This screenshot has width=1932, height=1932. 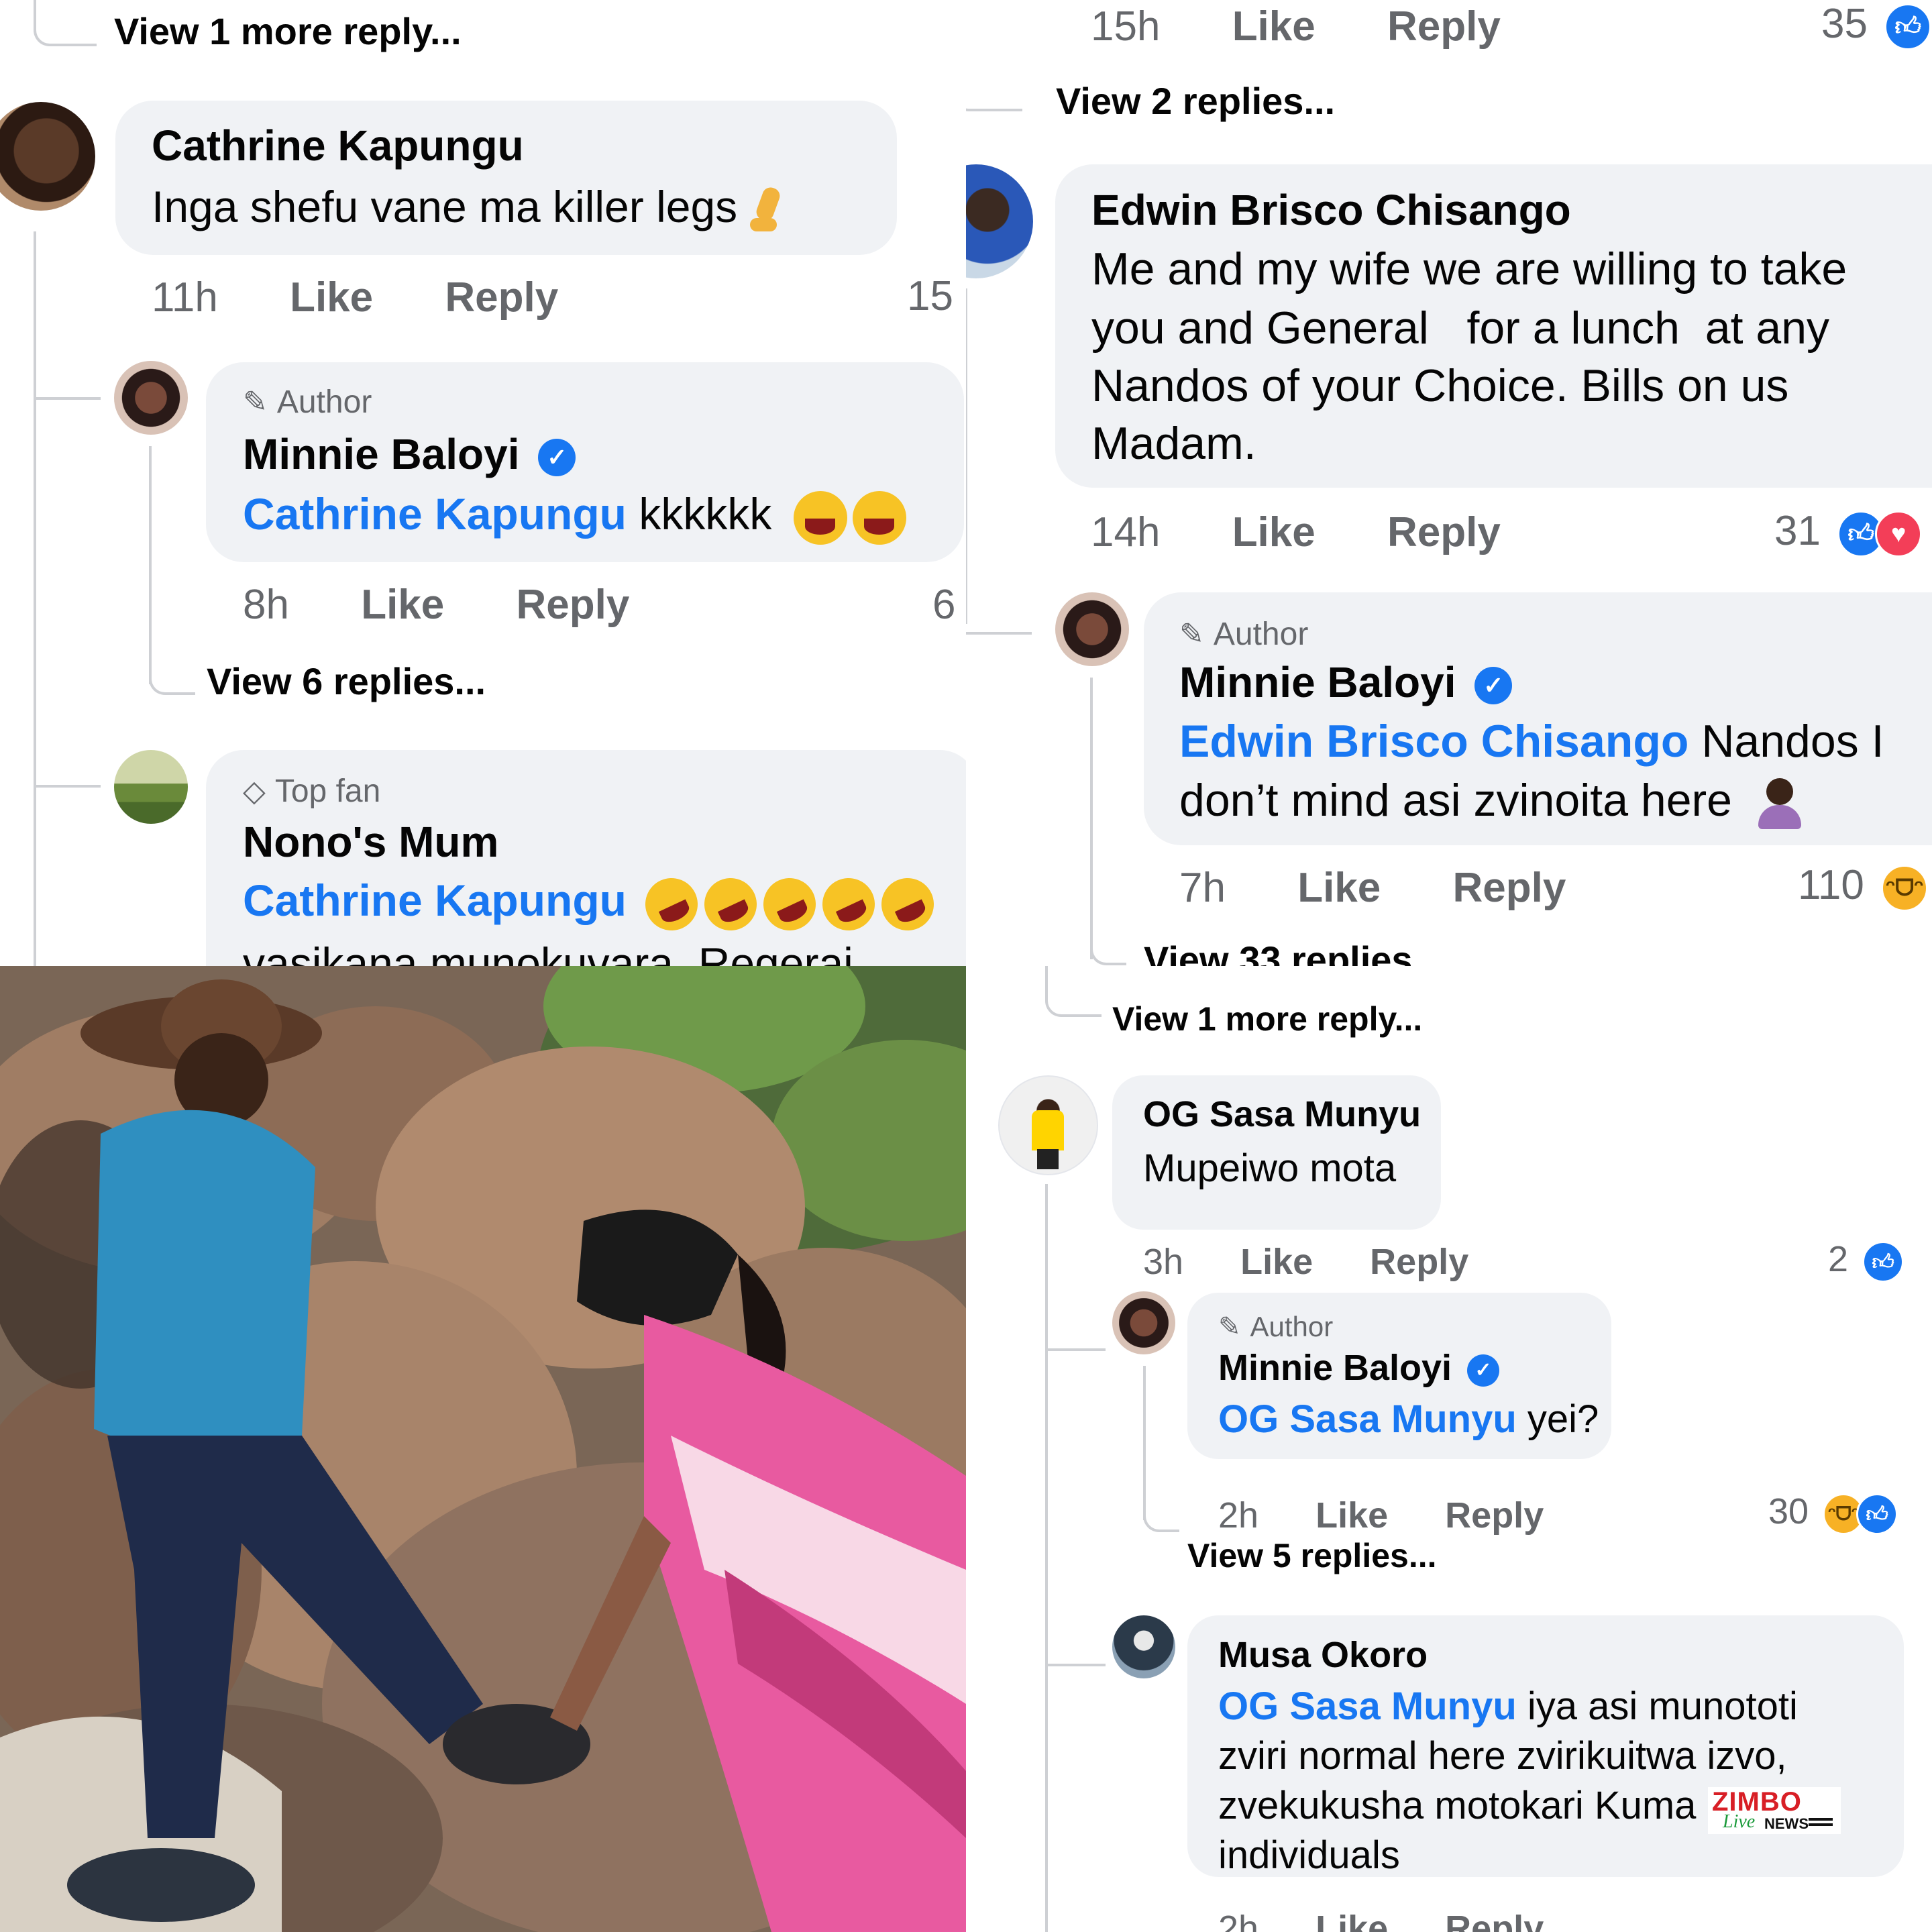 What do you see at coordinates (1282, 1114) in the screenshot?
I see `comment-author-name: OG Sasa Munyu` at bounding box center [1282, 1114].